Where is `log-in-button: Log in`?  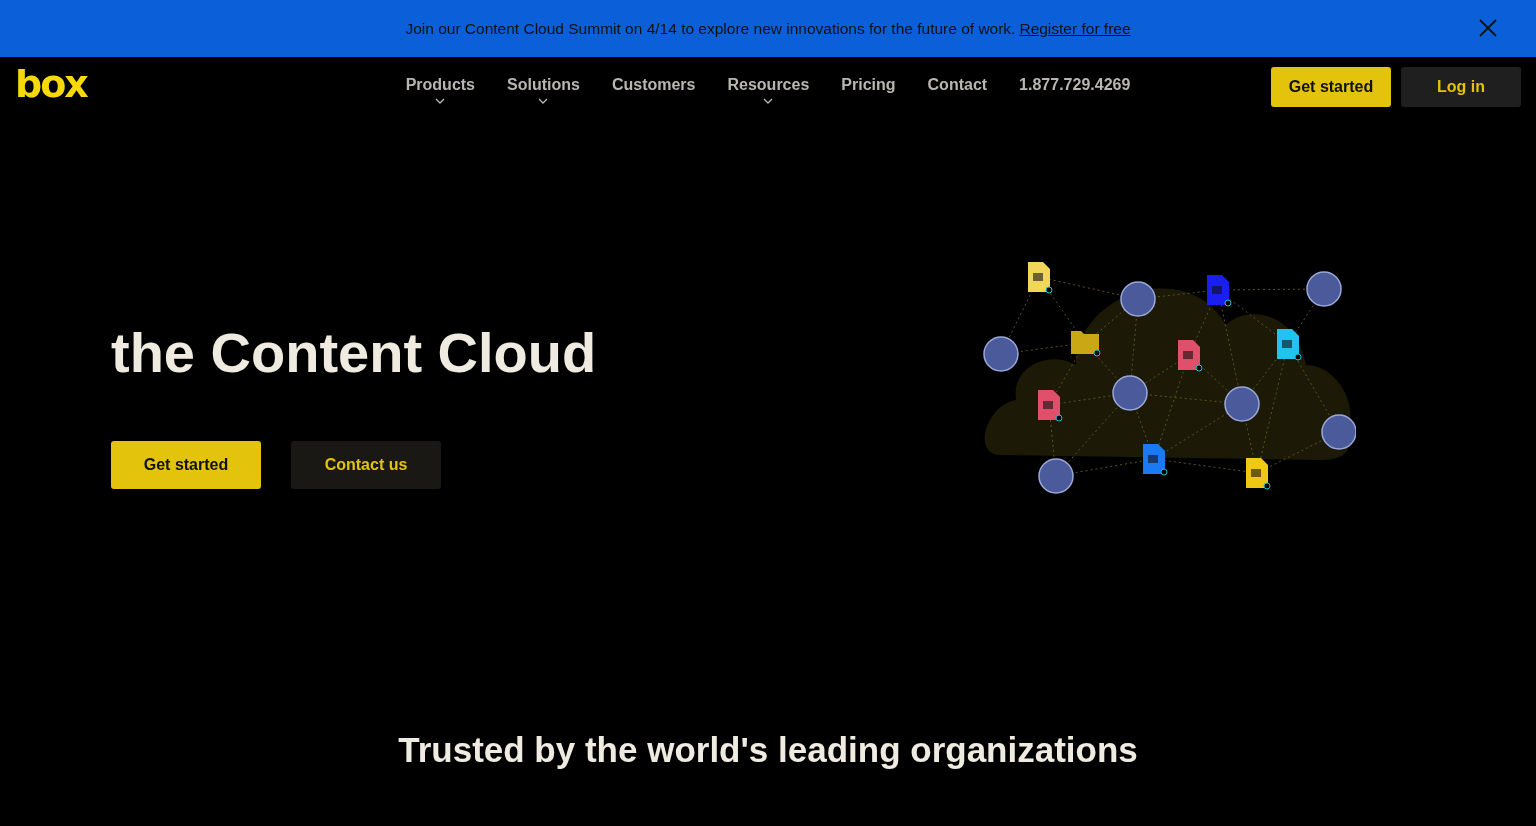
log-in-button: Log in is located at coordinates (1461, 87).